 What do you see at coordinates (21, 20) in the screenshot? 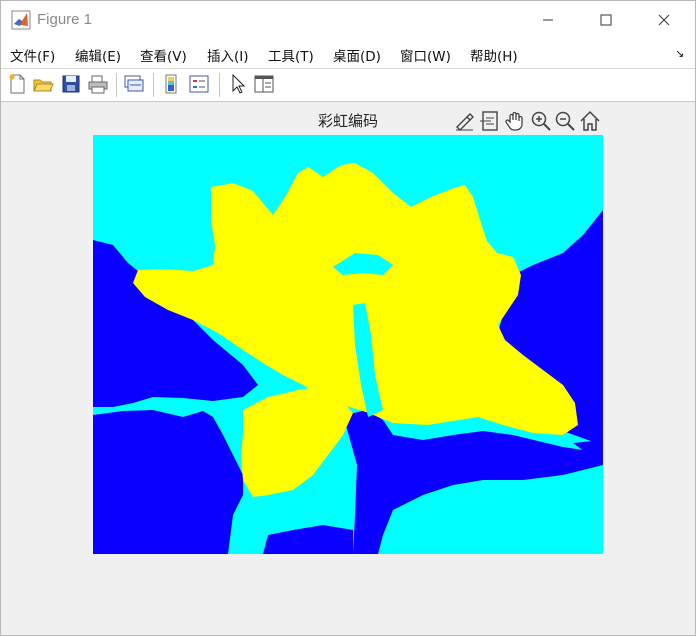
I see `matlab-logo-icon` at bounding box center [21, 20].